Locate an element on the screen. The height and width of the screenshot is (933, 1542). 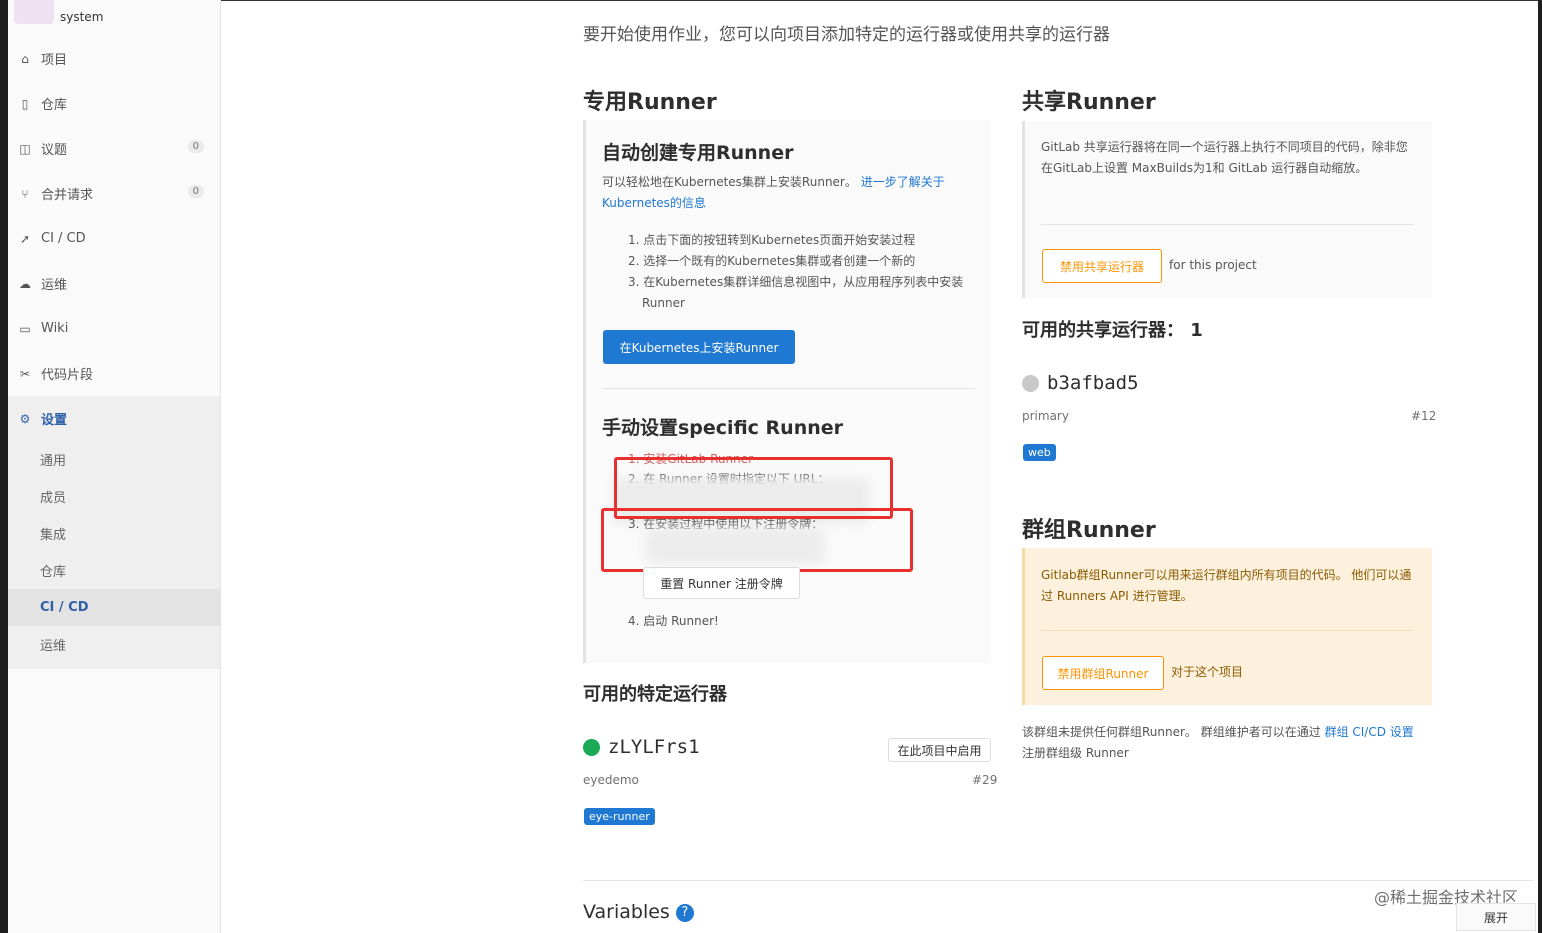
project-avatar is located at coordinates (34, 12).